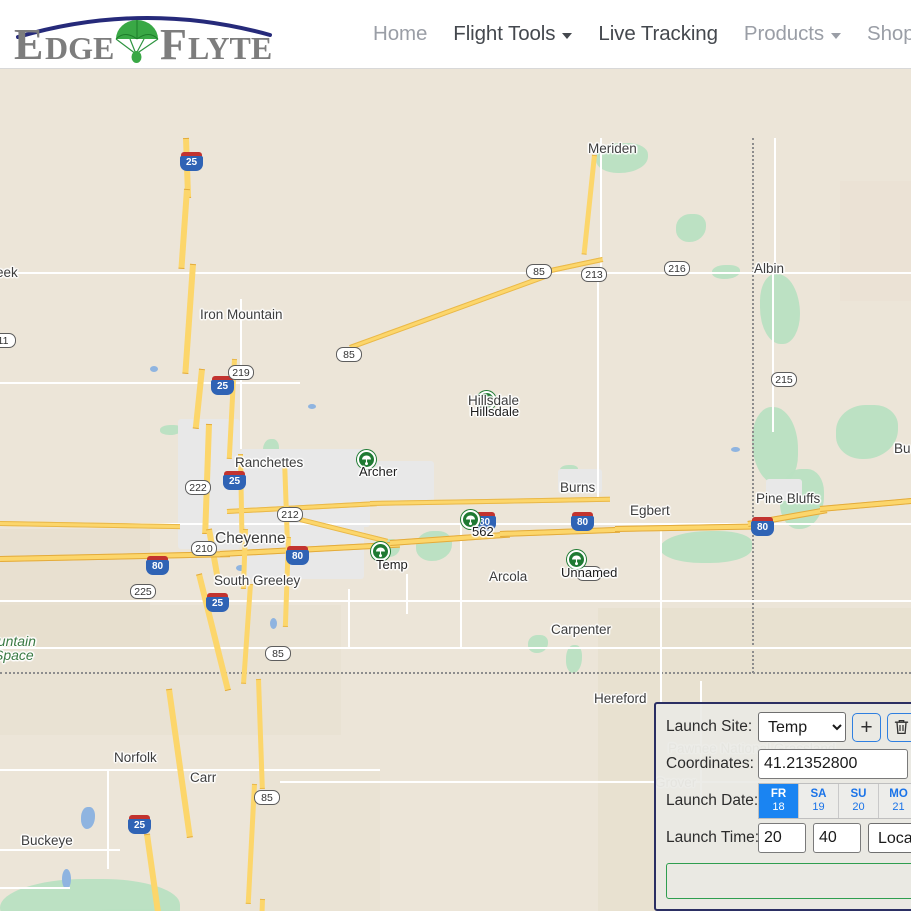  What do you see at coordinates (889, 838) in the screenshot?
I see `timezone-select: Local` at bounding box center [889, 838].